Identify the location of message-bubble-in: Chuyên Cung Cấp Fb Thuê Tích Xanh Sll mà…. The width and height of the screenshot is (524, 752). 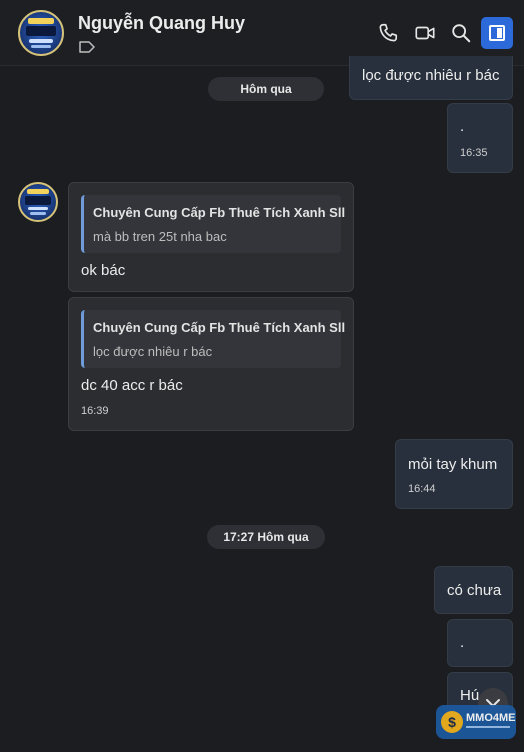
(211, 237).